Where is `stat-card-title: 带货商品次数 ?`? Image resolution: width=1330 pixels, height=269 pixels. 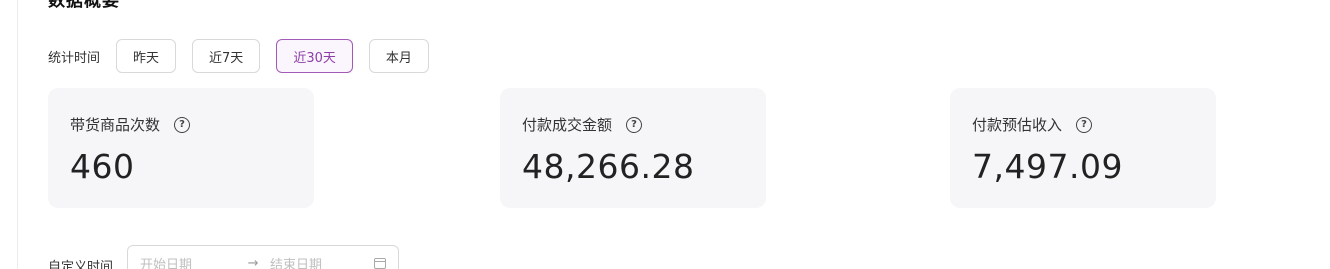 stat-card-title: 带货商品次数 ? is located at coordinates (181, 124).